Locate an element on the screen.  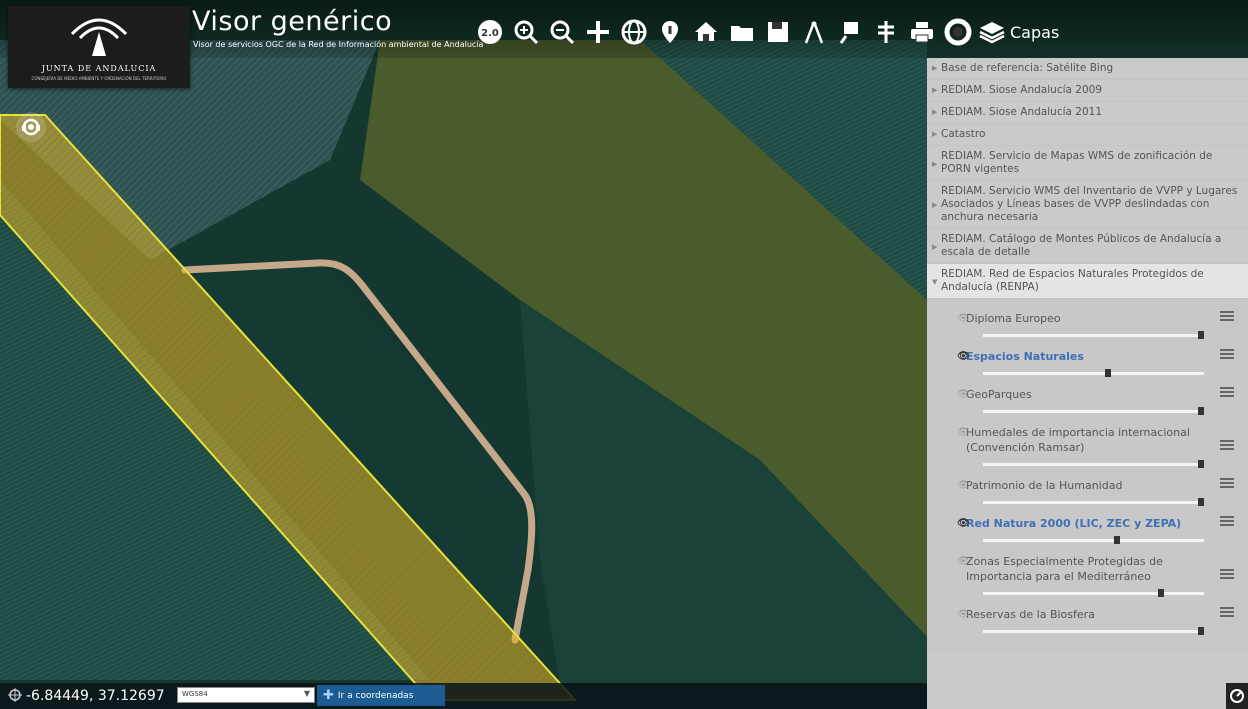
assistant-button is located at coordinates (31, 127).